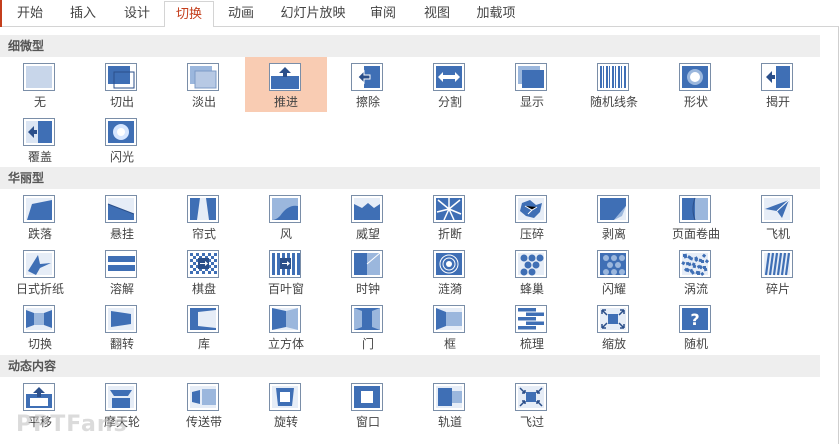 The image size is (839, 444). I want to click on transition-item: 推进, so click(286, 84).